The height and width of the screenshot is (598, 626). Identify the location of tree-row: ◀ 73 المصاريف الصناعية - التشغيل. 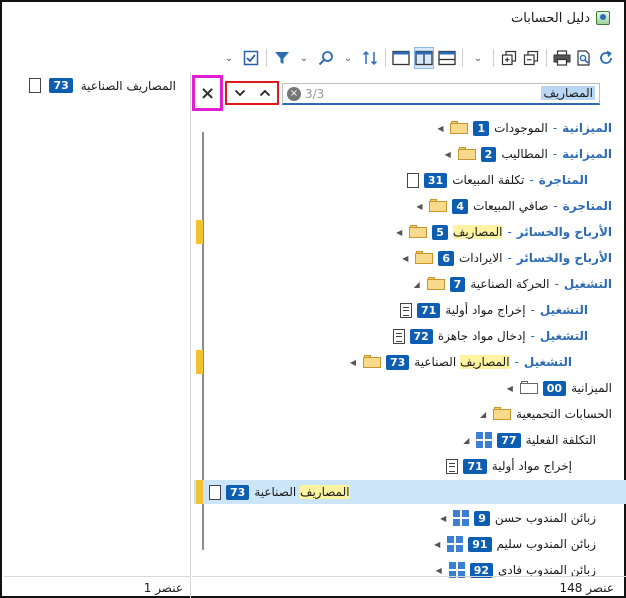
(487, 362).